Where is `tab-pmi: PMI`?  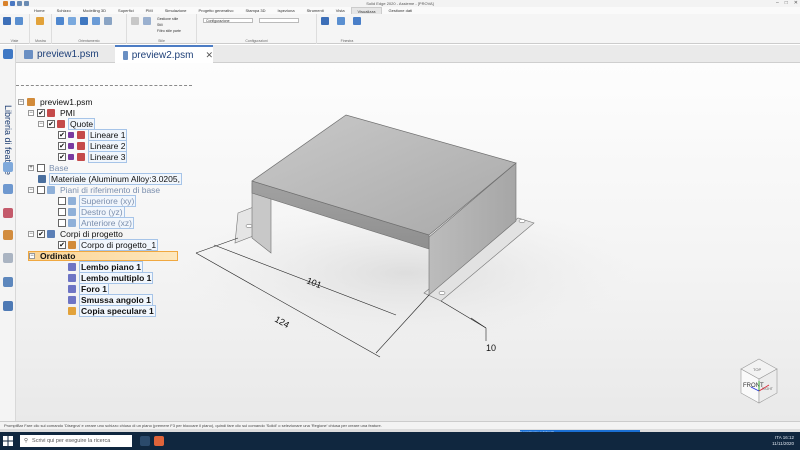 tab-pmi: PMI is located at coordinates (149, 10).